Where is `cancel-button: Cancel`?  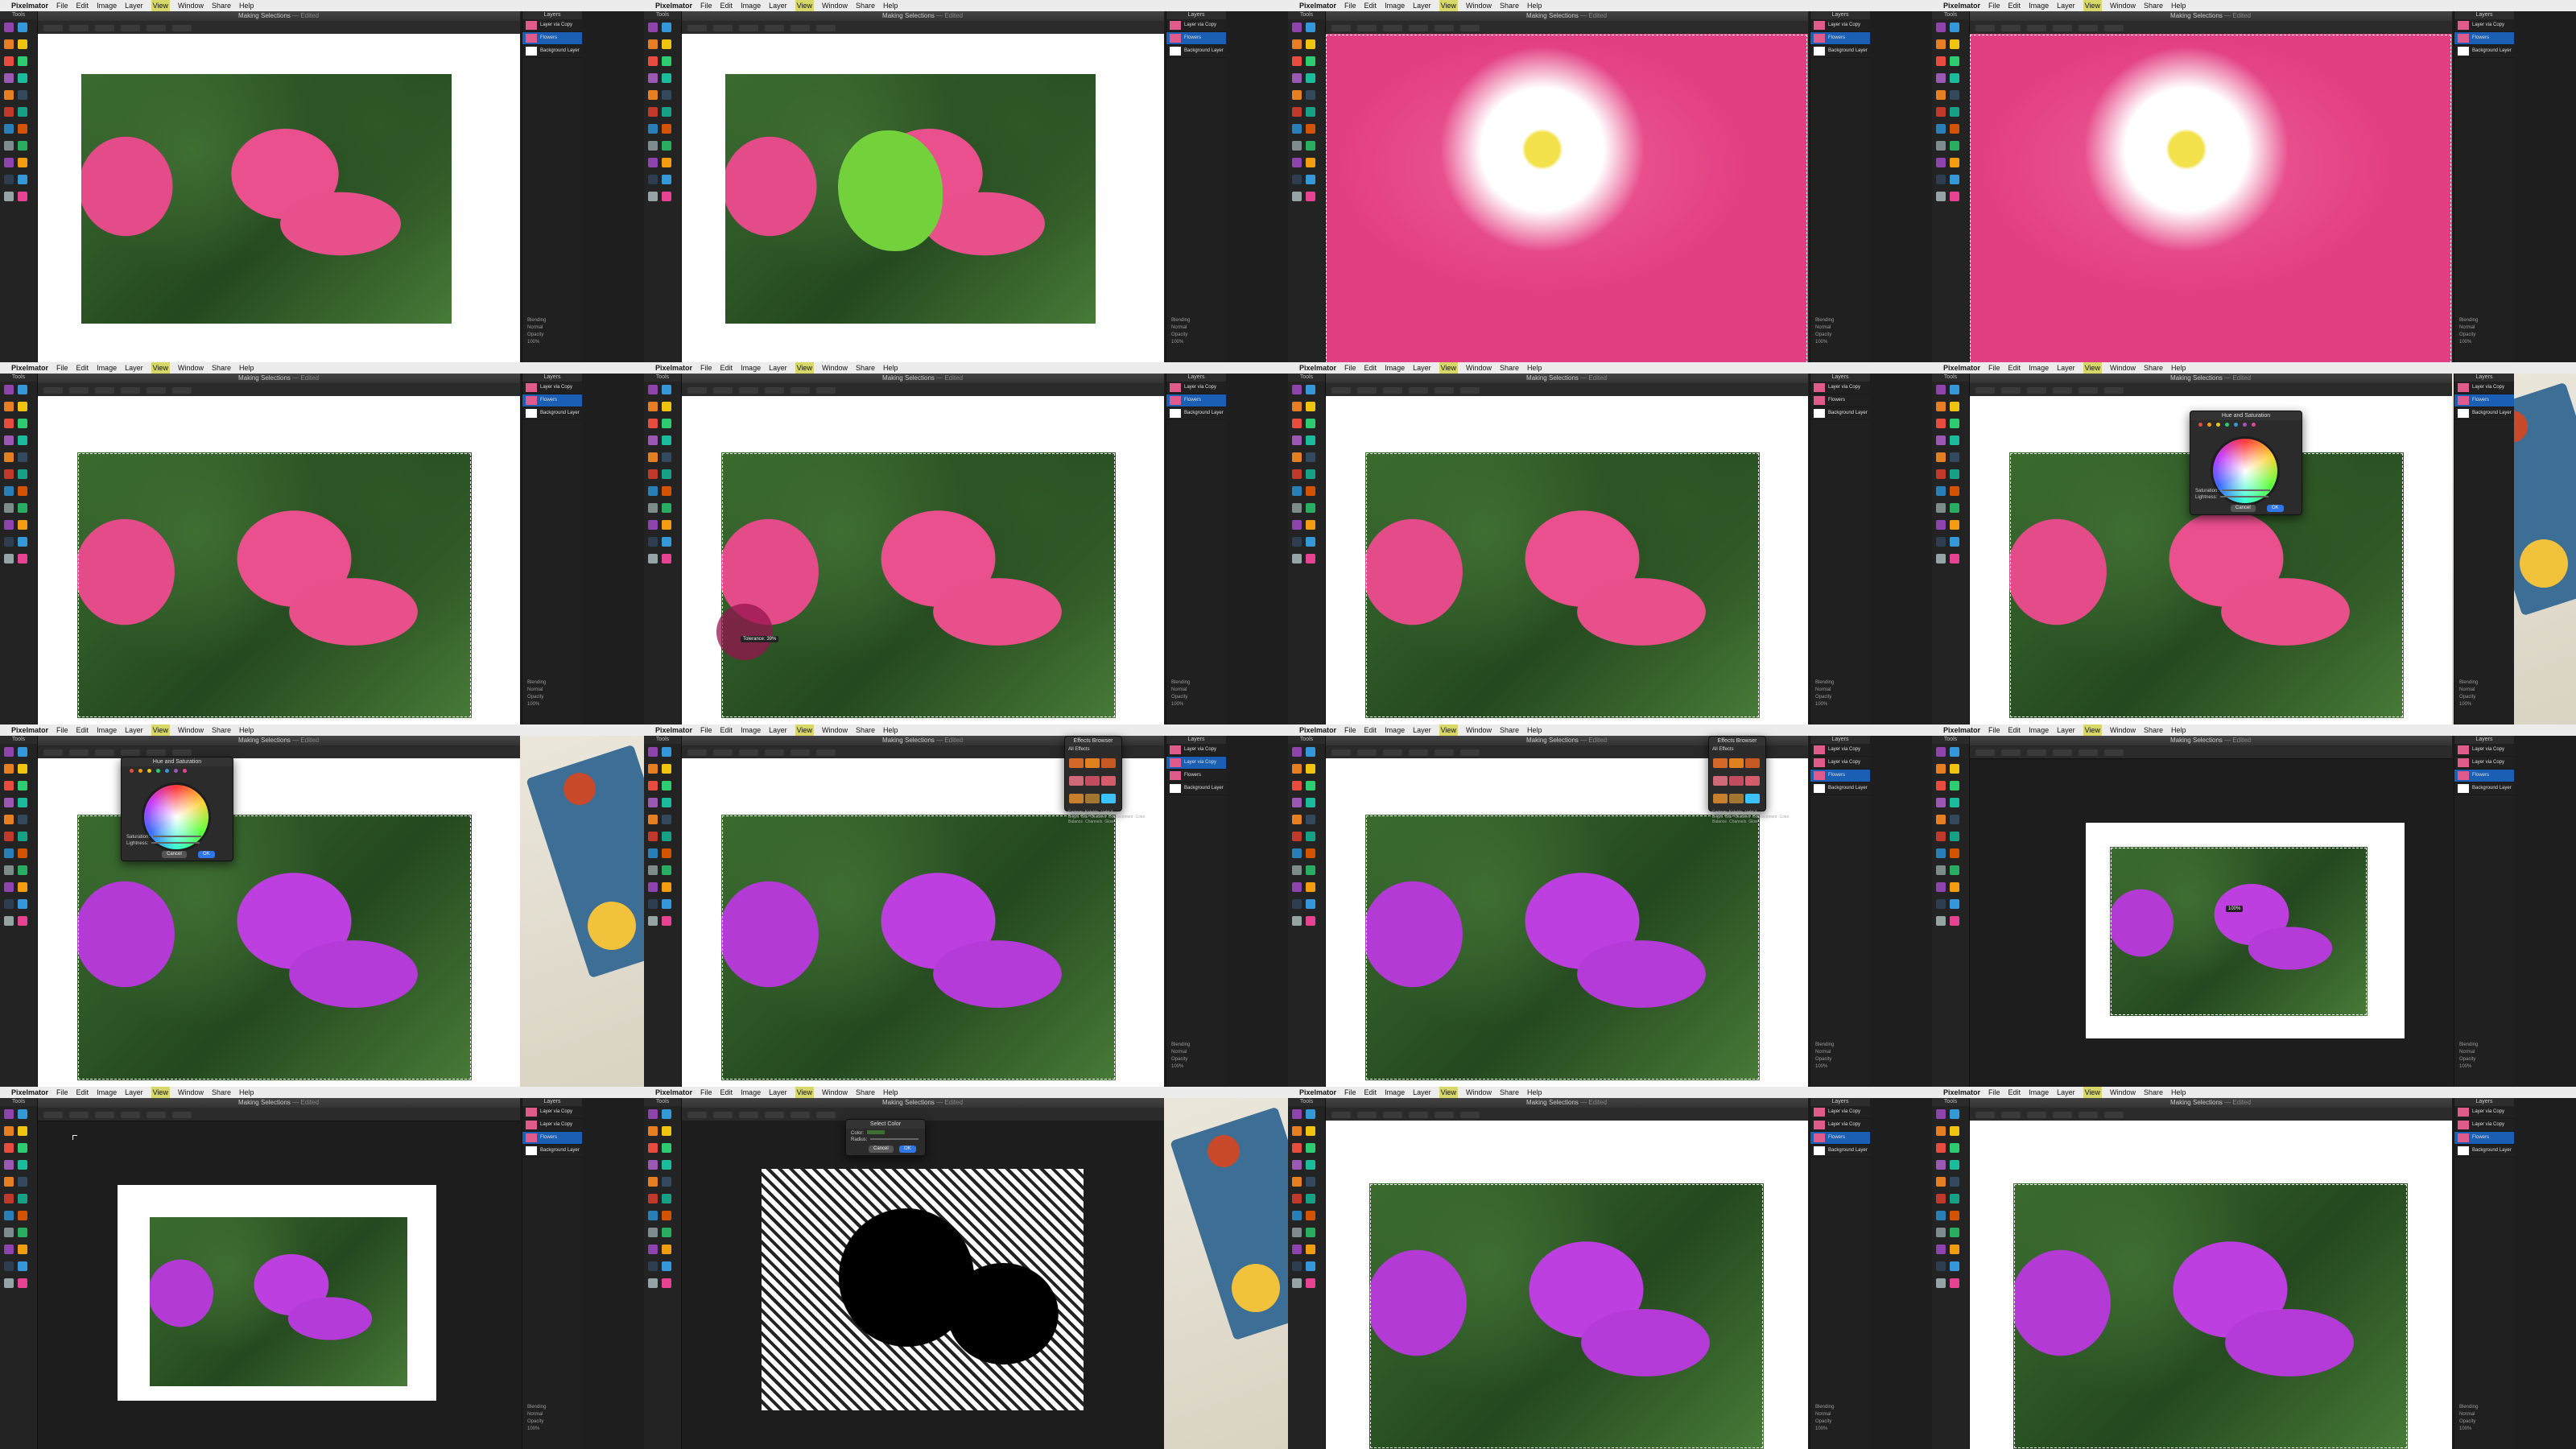 cancel-button: Cancel is located at coordinates (174, 854).